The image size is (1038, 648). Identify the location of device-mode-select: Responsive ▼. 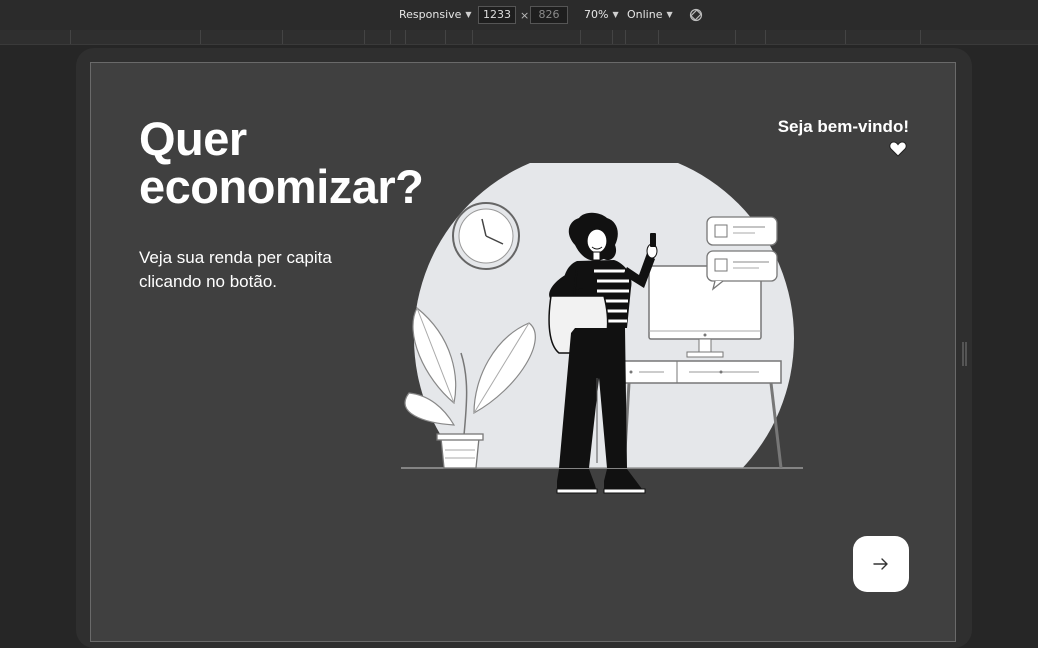
(435, 14).